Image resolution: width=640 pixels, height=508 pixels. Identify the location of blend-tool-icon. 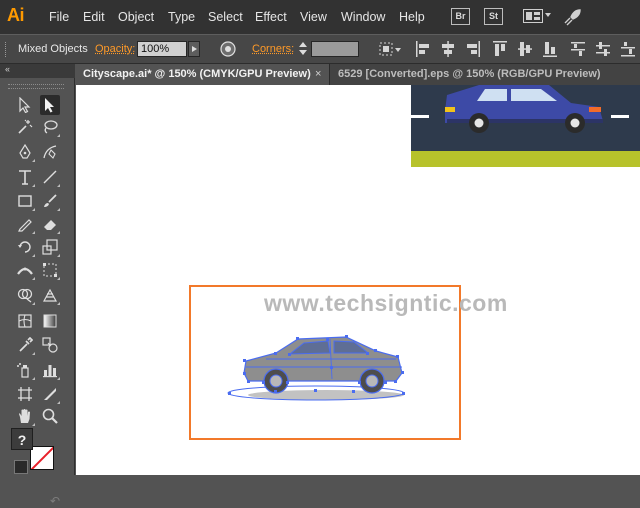
(50, 345).